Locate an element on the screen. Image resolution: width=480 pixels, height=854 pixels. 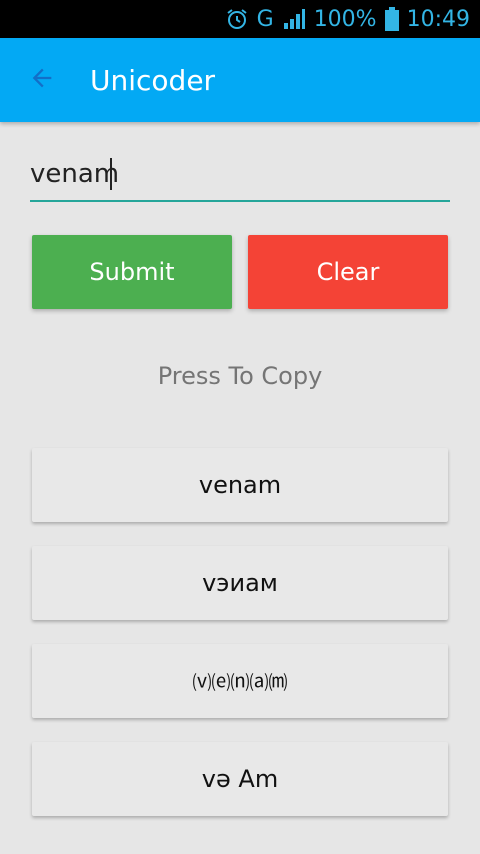
signal-icon is located at coordinates (294, 19).